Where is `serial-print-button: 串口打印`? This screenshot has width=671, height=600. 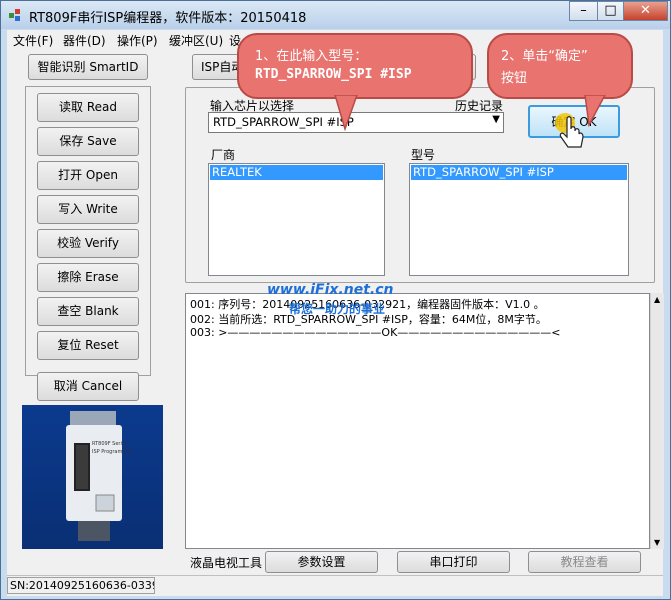
serial-print-button: 串口打印 is located at coordinates (453, 562).